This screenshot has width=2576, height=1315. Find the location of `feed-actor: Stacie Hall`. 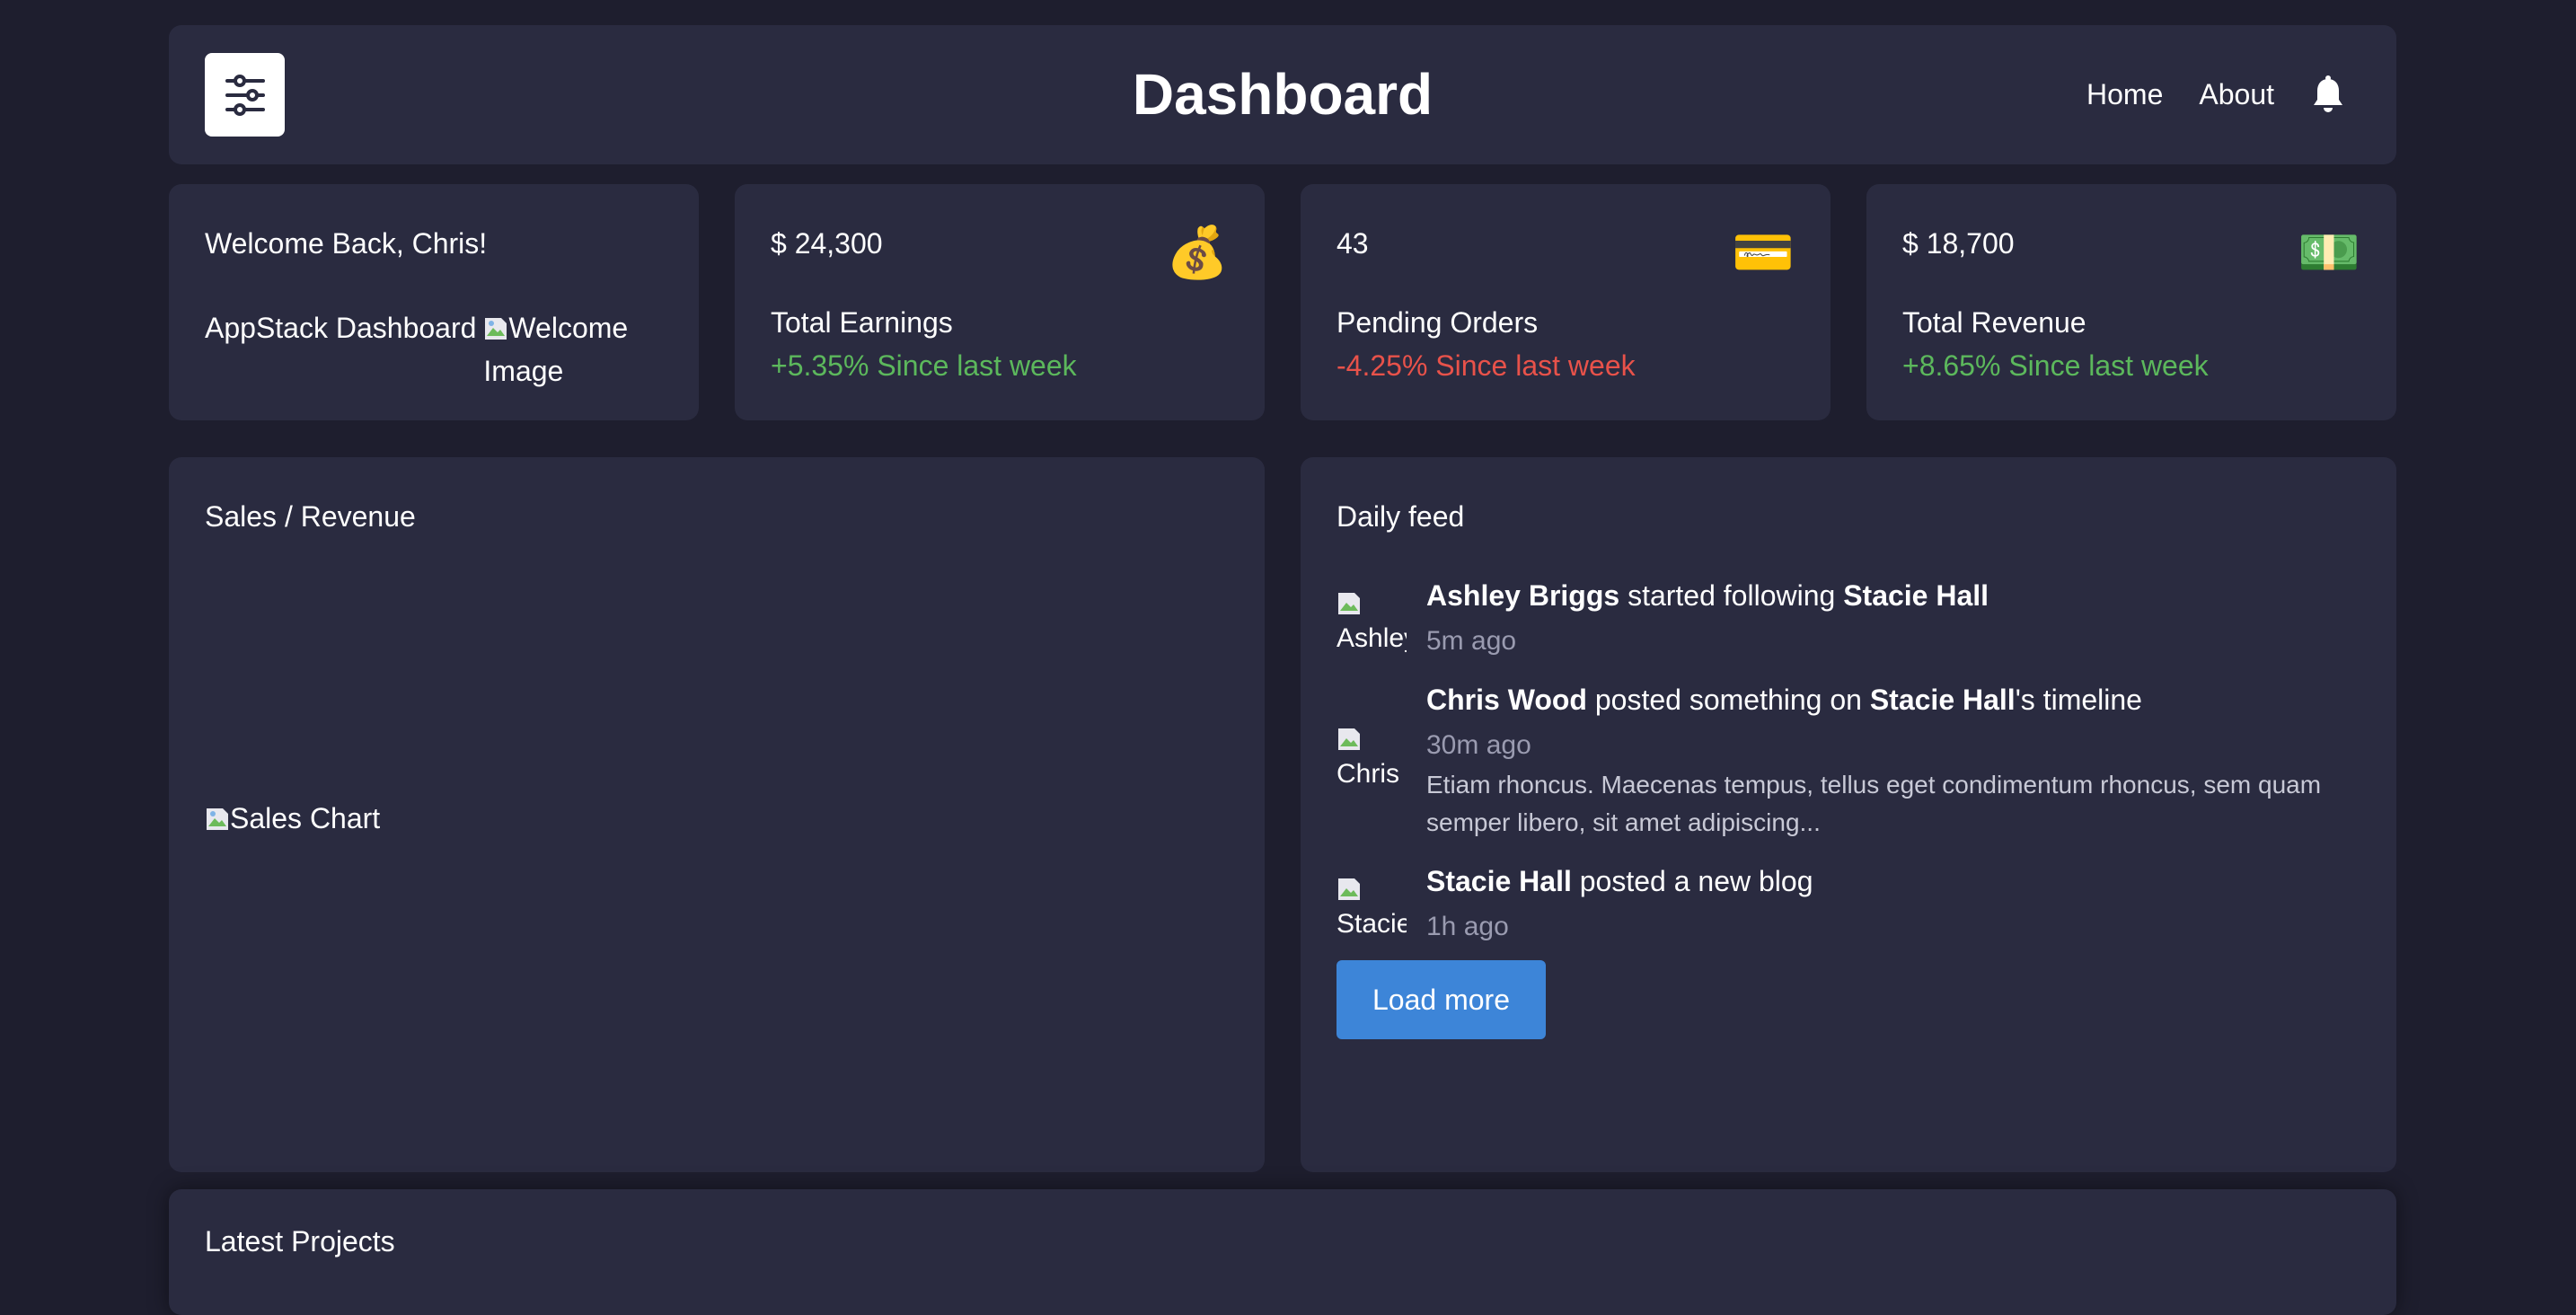

feed-actor: Stacie Hall is located at coordinates (1499, 881).